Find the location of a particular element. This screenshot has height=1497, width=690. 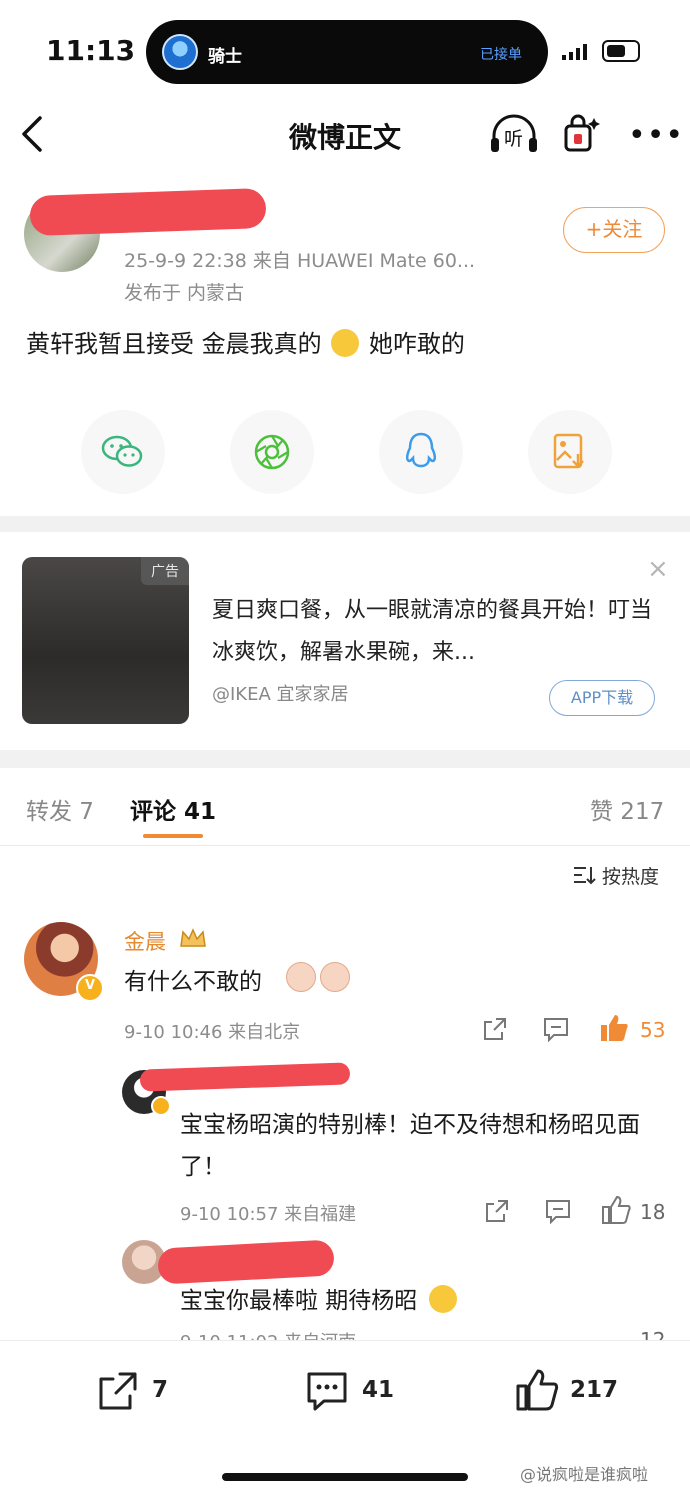

share-wechat-button is located at coordinates (123, 452).